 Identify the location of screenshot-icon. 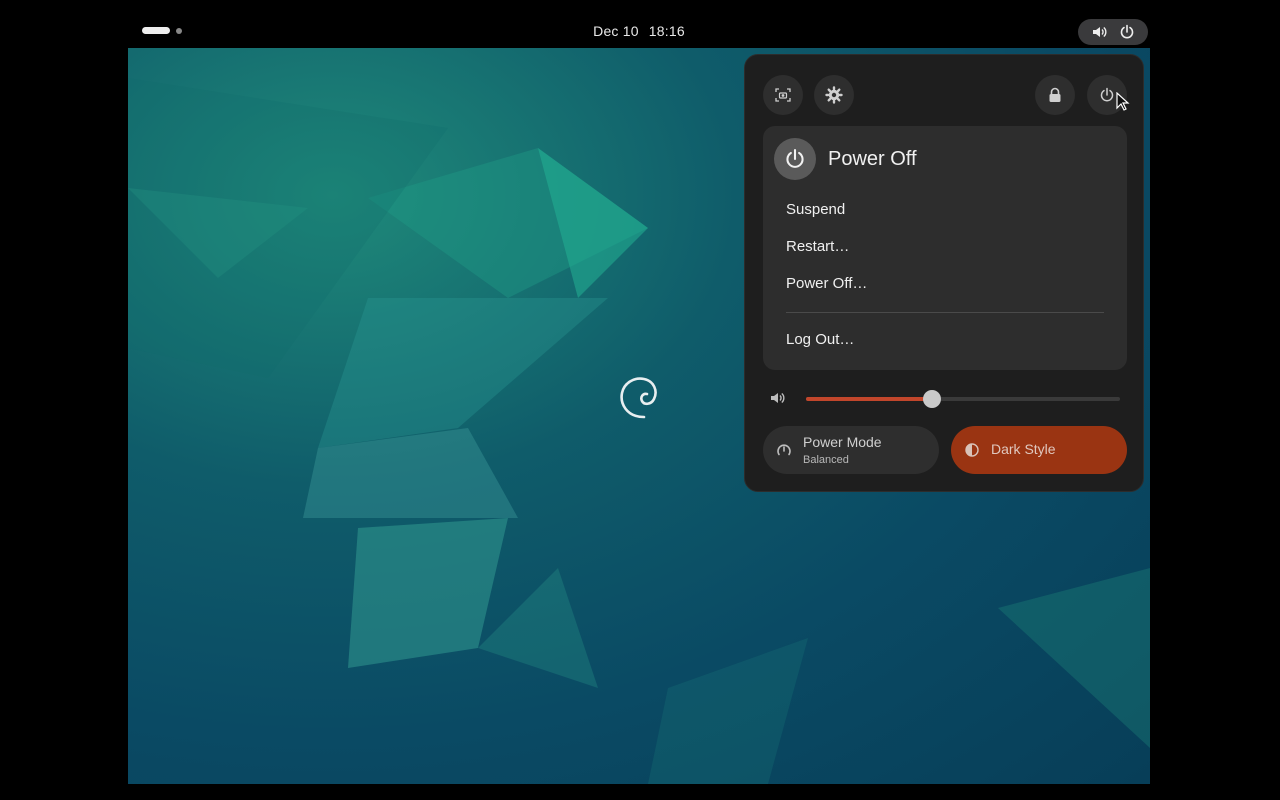
(783, 95).